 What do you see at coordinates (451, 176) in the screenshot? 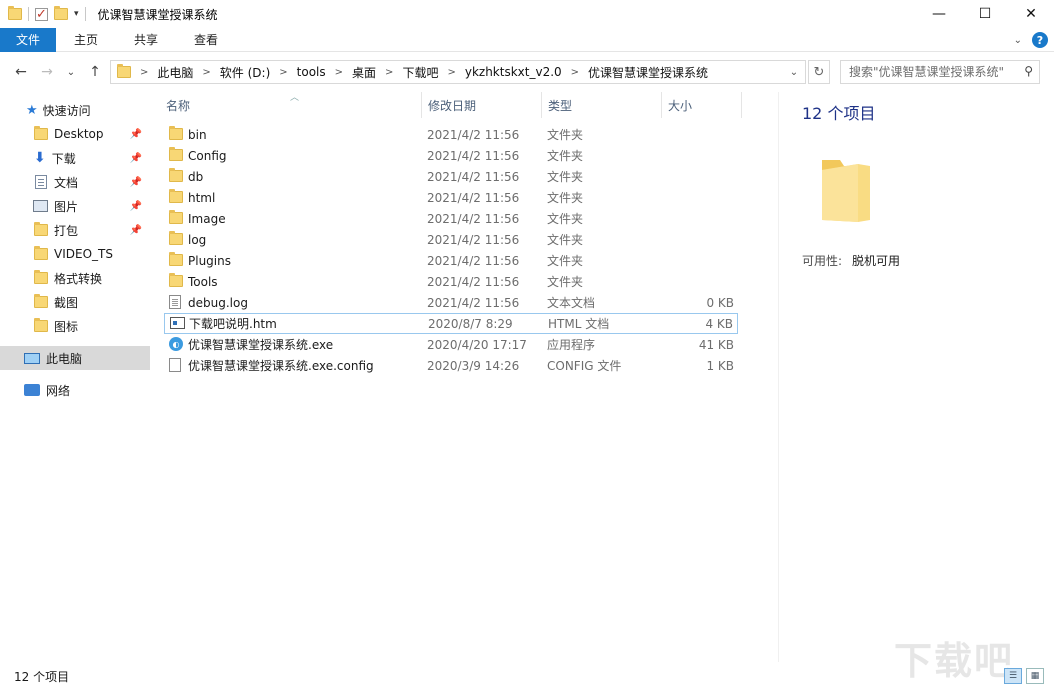
I see `file-row: db 2021/4/2 11:56 文件夹` at bounding box center [451, 176].